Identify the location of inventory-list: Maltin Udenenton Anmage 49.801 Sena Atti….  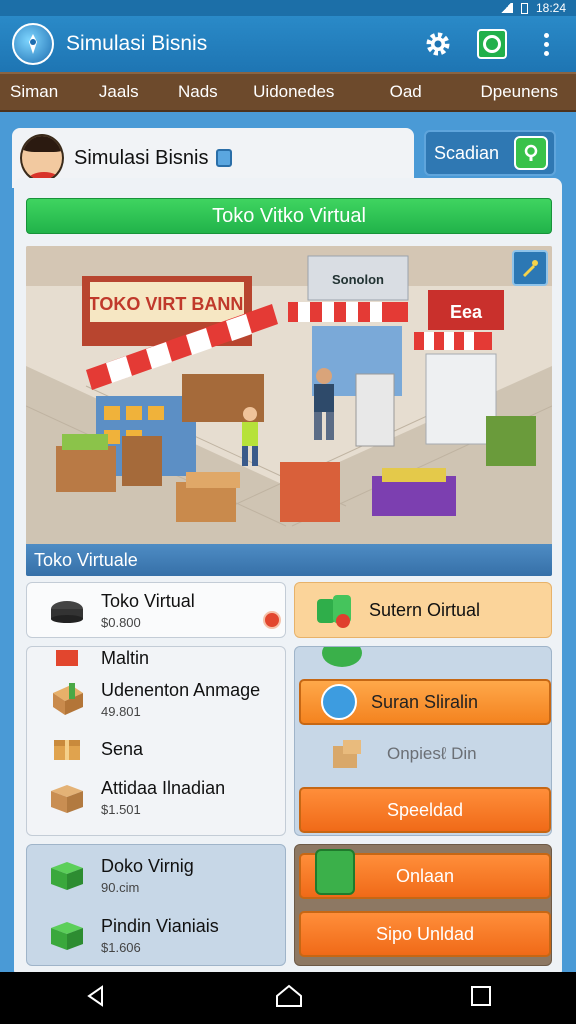
(156, 741).